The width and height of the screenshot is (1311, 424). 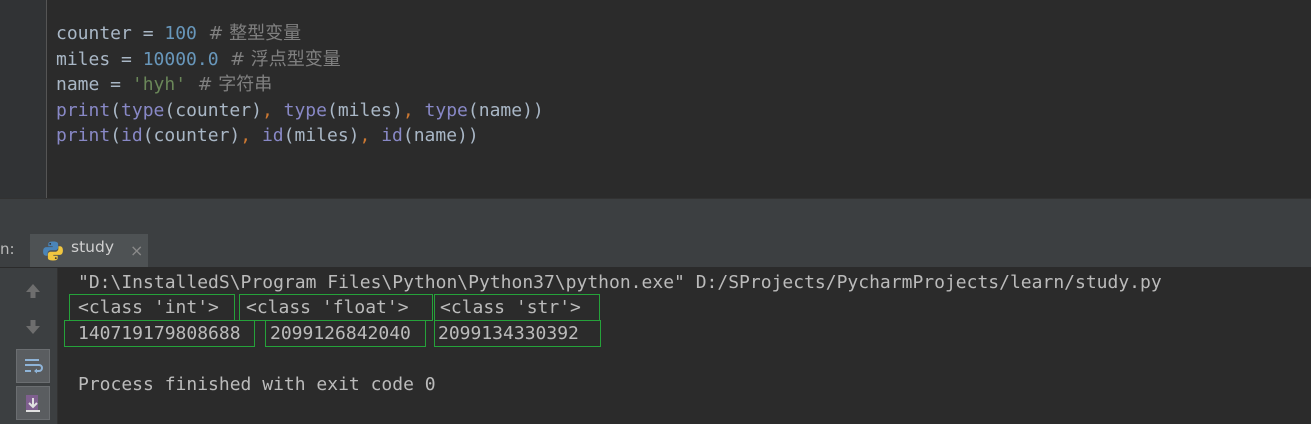 I want to click on code-token: 'hyh', so click(x=159, y=84).